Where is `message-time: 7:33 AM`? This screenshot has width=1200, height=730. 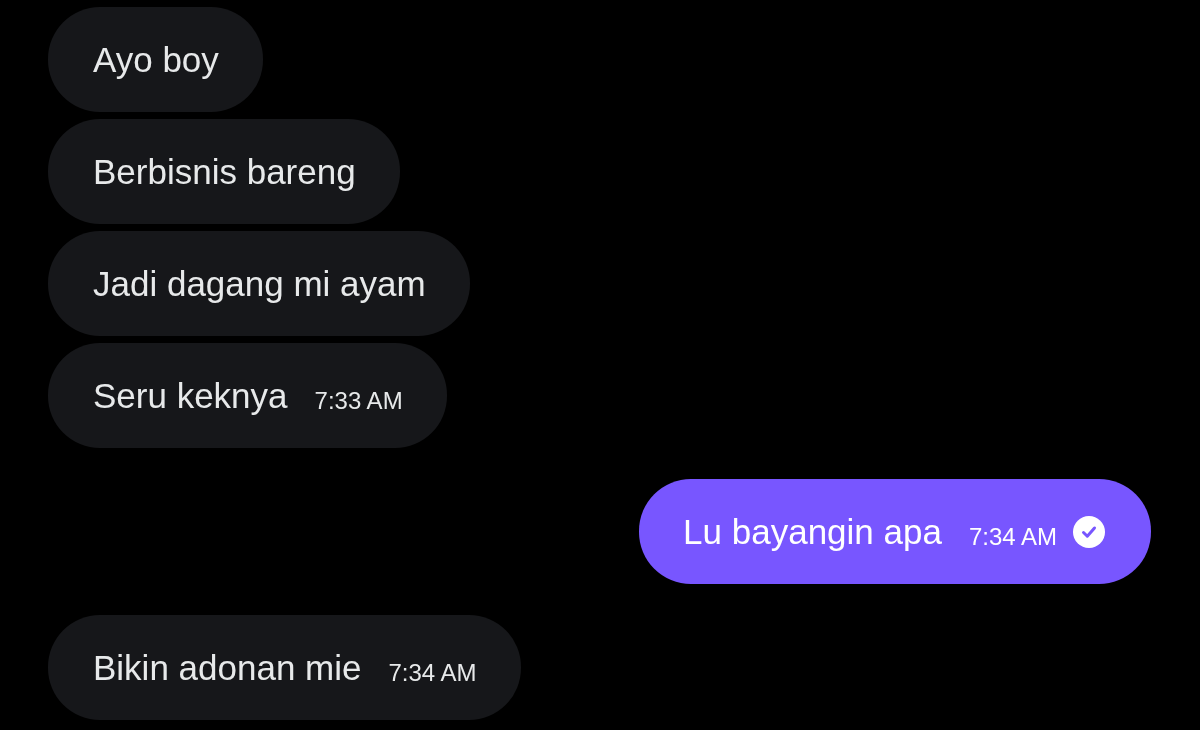
message-time: 7:33 AM is located at coordinates (358, 400).